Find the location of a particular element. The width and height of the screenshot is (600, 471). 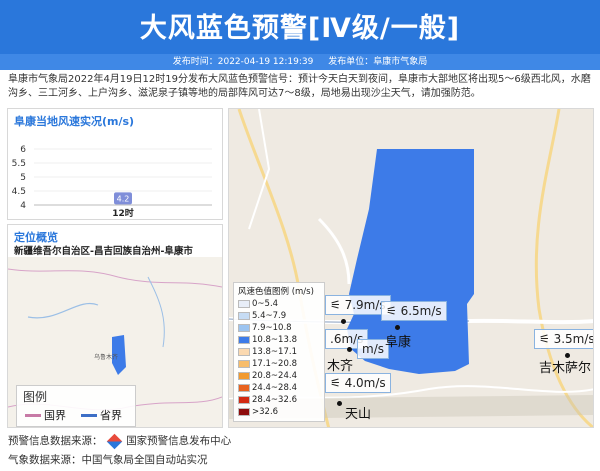

legend-label: 17.1~20.8 is located at coordinates (274, 364).